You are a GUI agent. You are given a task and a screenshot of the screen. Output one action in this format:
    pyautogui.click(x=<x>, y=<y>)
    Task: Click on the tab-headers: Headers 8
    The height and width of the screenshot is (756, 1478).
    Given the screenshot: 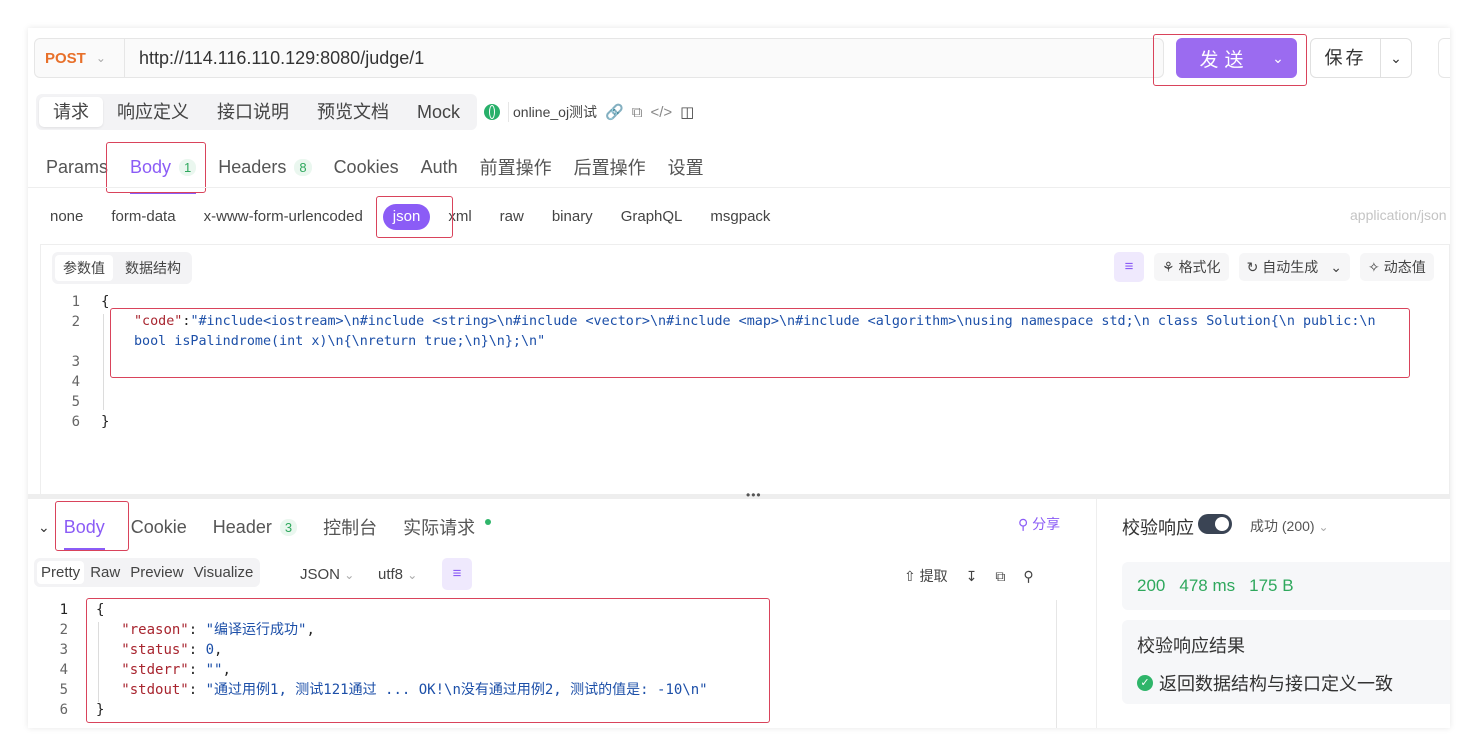 What is the action you would take?
    pyautogui.click(x=265, y=167)
    